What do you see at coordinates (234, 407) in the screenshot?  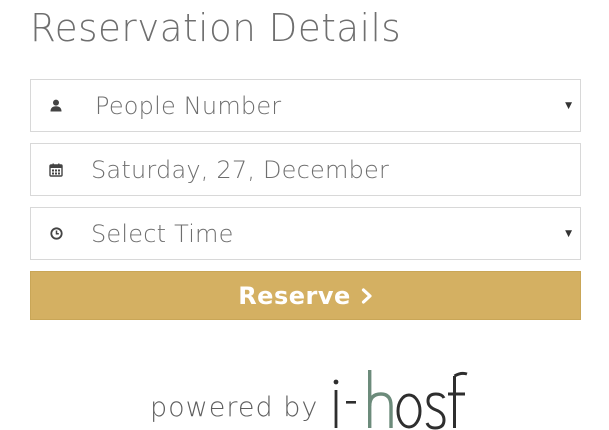 I see `powered-by-text: powered by` at bounding box center [234, 407].